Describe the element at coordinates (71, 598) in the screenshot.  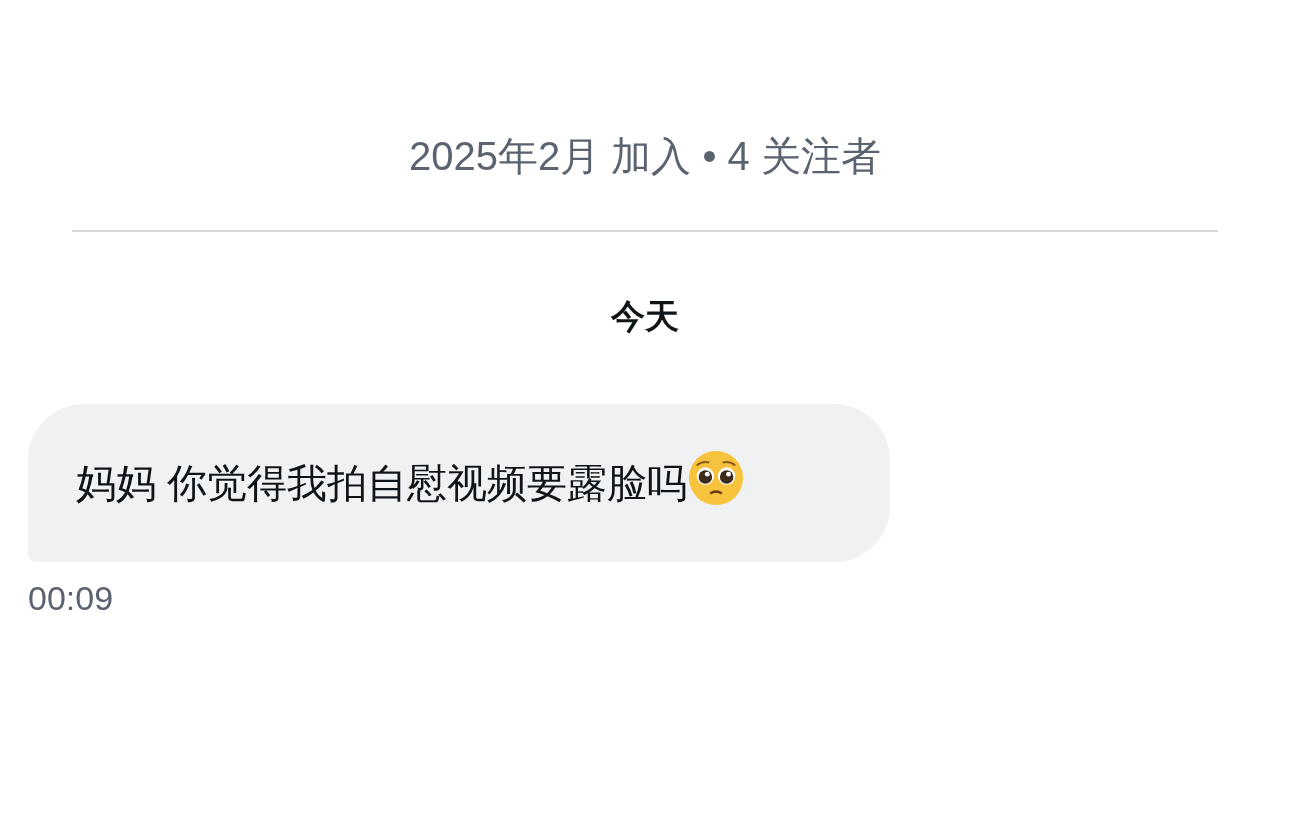
I see `message-time: 00:09` at that location.